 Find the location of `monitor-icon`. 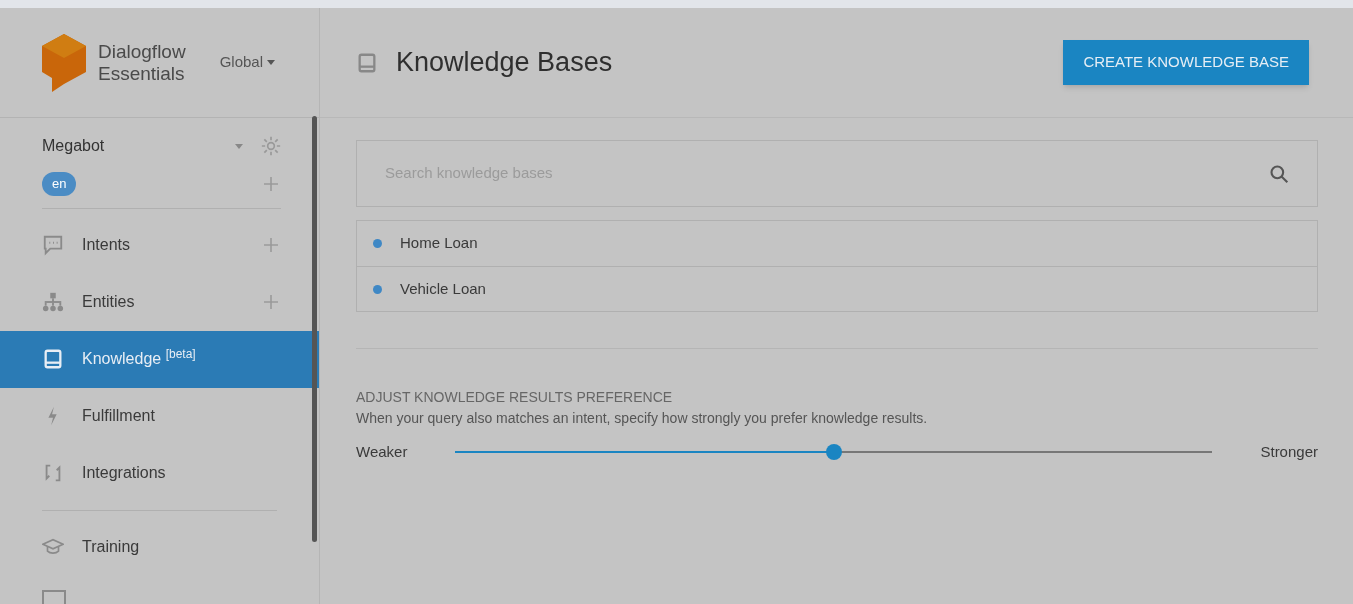

monitor-icon is located at coordinates (54, 596).